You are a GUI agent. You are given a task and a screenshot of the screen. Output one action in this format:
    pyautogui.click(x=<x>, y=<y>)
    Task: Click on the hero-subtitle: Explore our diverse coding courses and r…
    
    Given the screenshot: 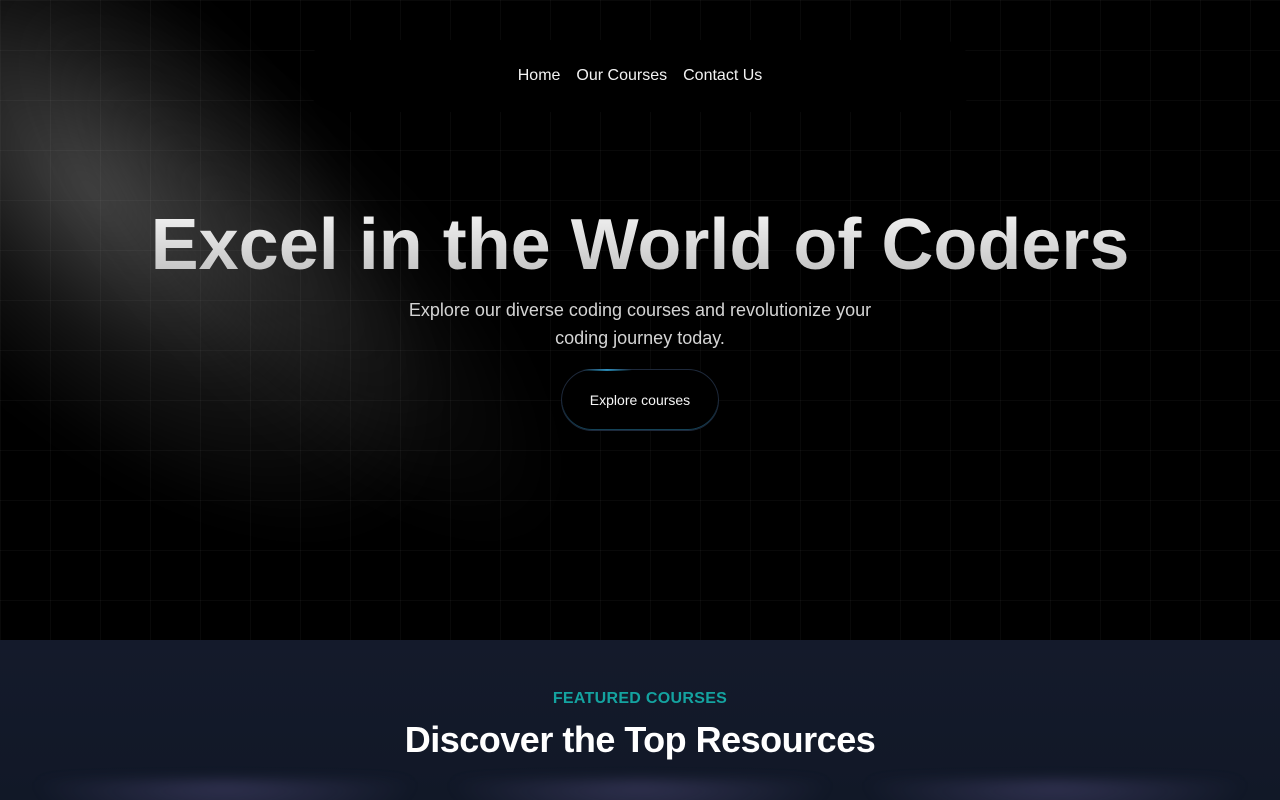 What is the action you would take?
    pyautogui.click(x=640, y=324)
    